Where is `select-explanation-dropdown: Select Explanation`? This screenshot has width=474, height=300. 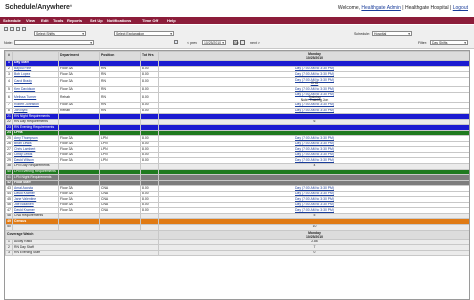
select-explanation-dropdown: Select Explanation is located at coordinates (144, 33).